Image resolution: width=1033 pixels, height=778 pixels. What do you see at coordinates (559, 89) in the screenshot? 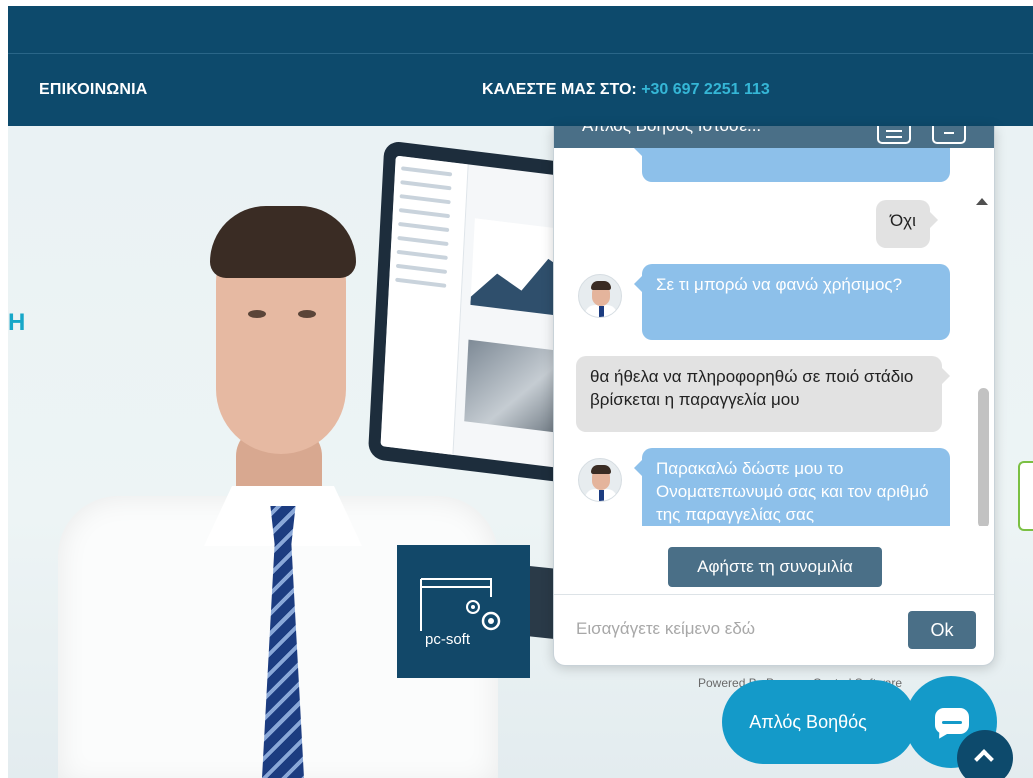
I see `call-us-label: ΚΑΛΕΣΤΕ ΜΑΣ ΣΤΟ:` at bounding box center [559, 89].